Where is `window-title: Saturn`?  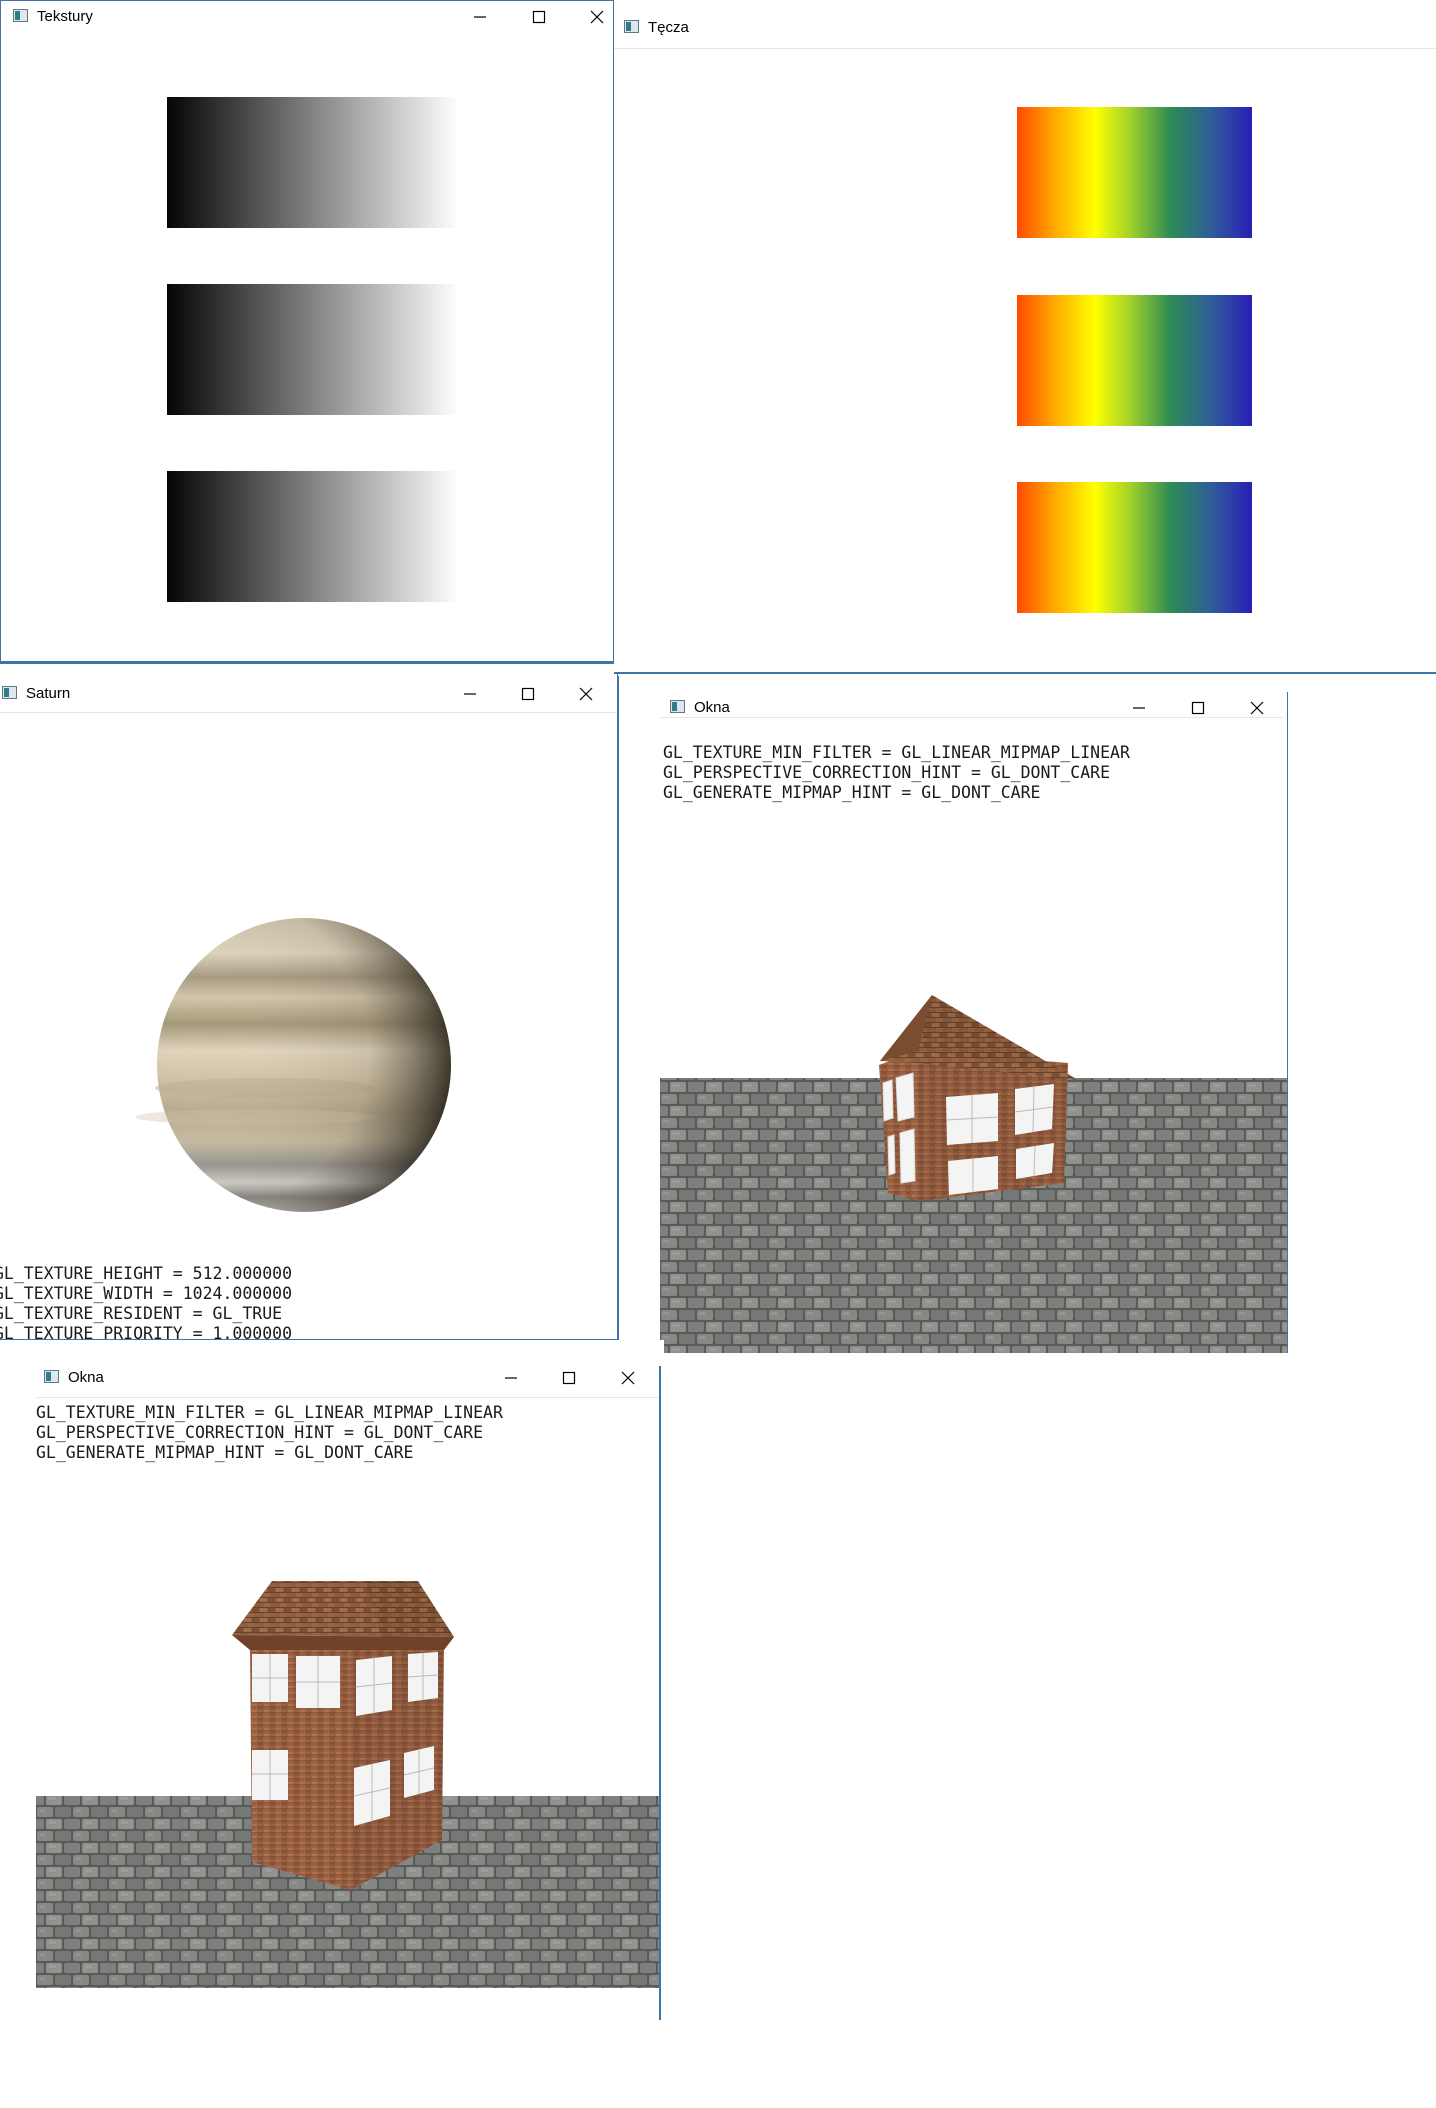
window-title: Saturn is located at coordinates (48, 693).